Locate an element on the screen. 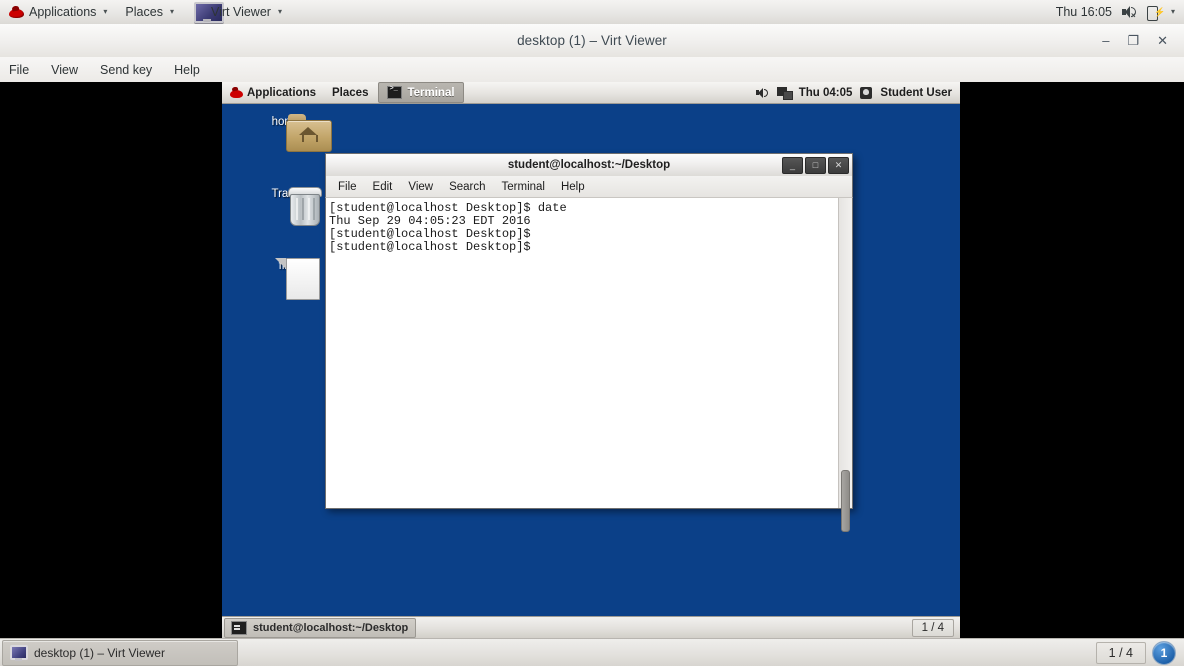 Image resolution: width=1184 pixels, height=666 pixels. desktop-icon-home: home is located at coordinates (291, 133).